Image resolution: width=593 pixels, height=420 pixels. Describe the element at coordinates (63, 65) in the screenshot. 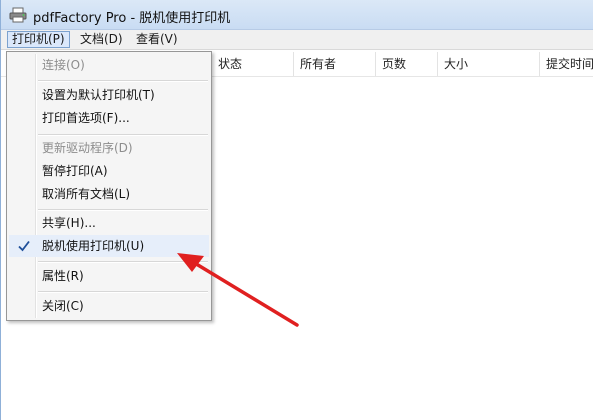

I see `menu-item-connect: 连接(O)` at that location.